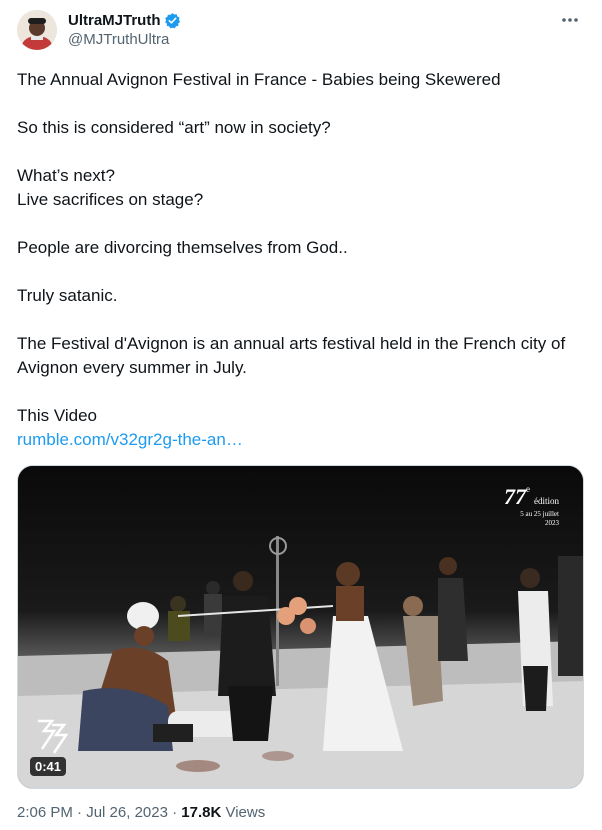 The image size is (602, 830). I want to click on avatar, so click(37, 30).